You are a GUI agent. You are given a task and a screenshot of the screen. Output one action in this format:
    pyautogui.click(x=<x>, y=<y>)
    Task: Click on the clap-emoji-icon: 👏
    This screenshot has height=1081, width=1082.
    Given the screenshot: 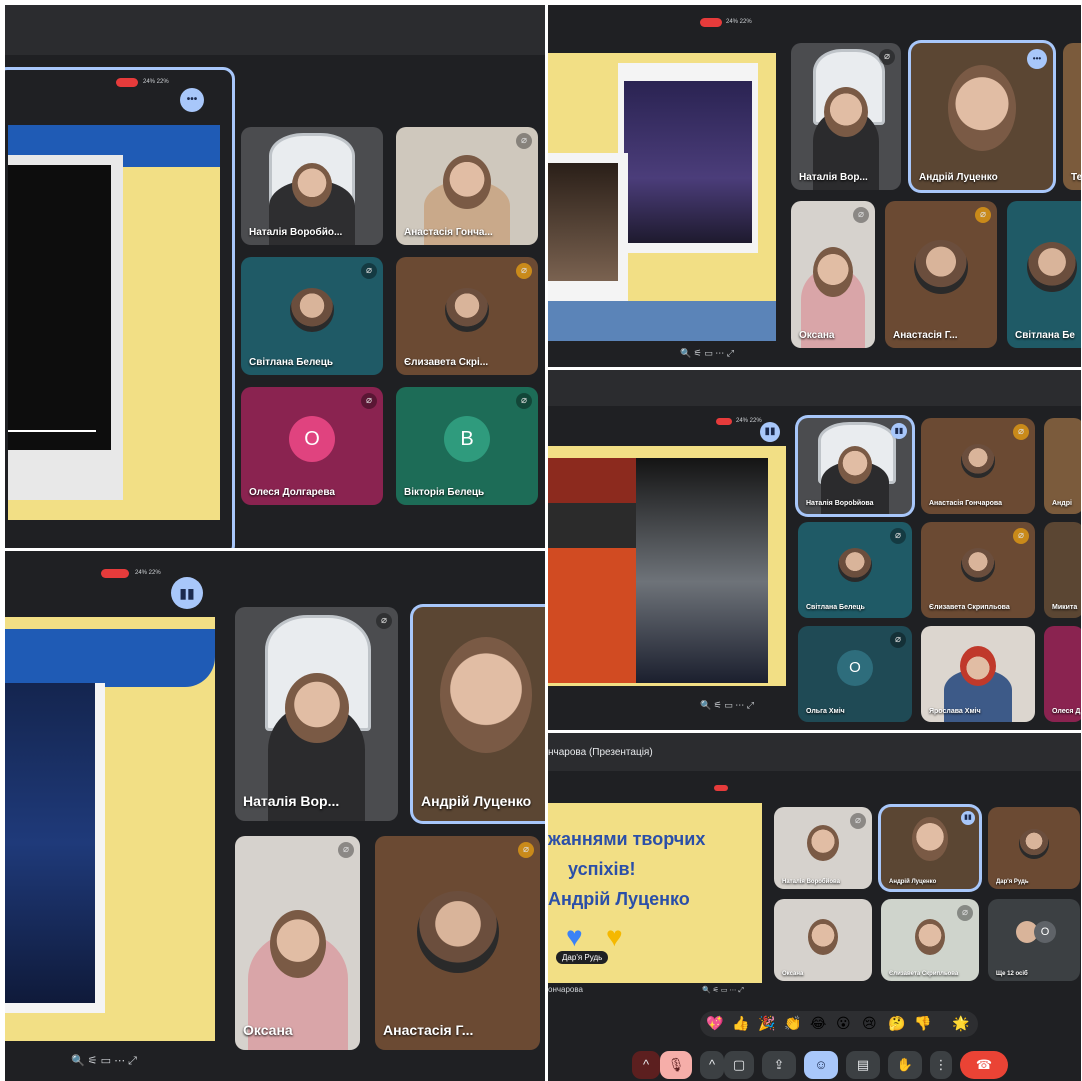 What is the action you would take?
    pyautogui.click(x=792, y=1023)
    